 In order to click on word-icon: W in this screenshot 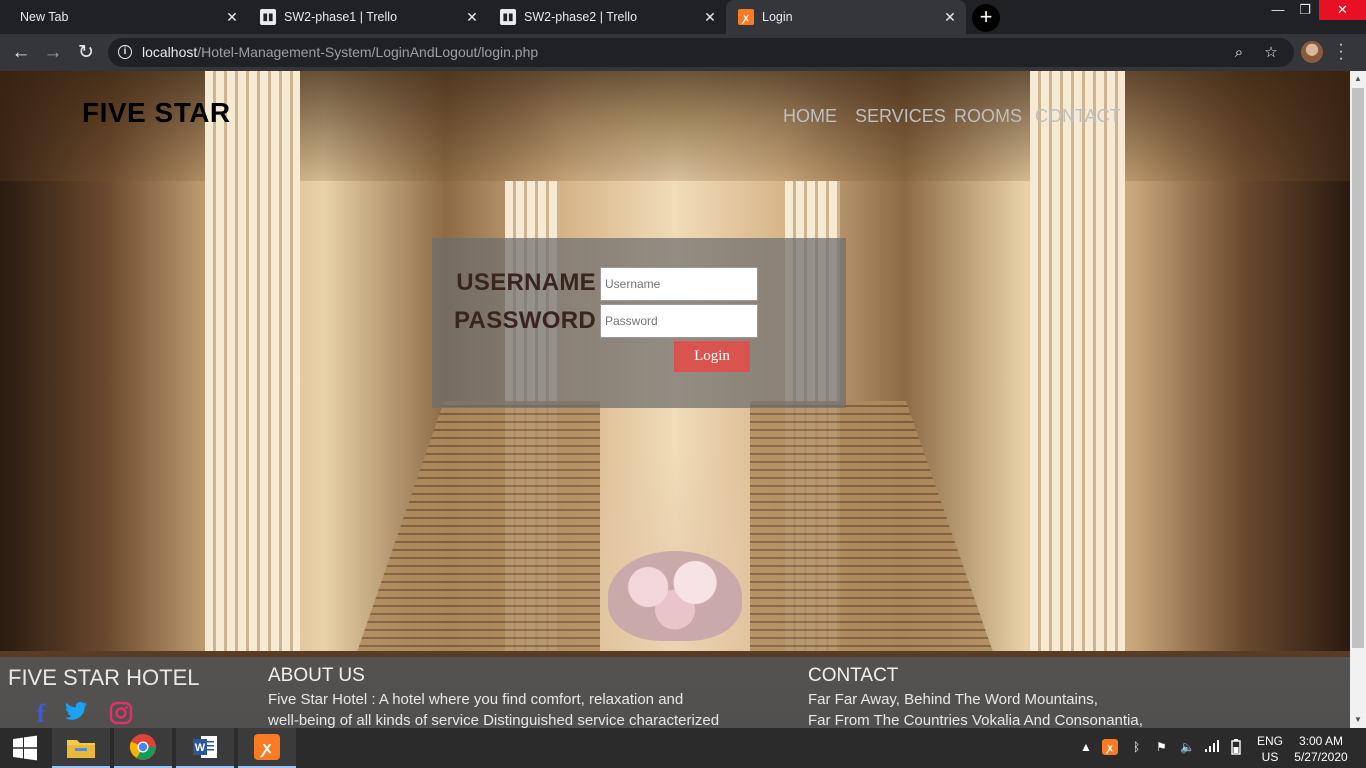, I will do `click(205, 748)`.